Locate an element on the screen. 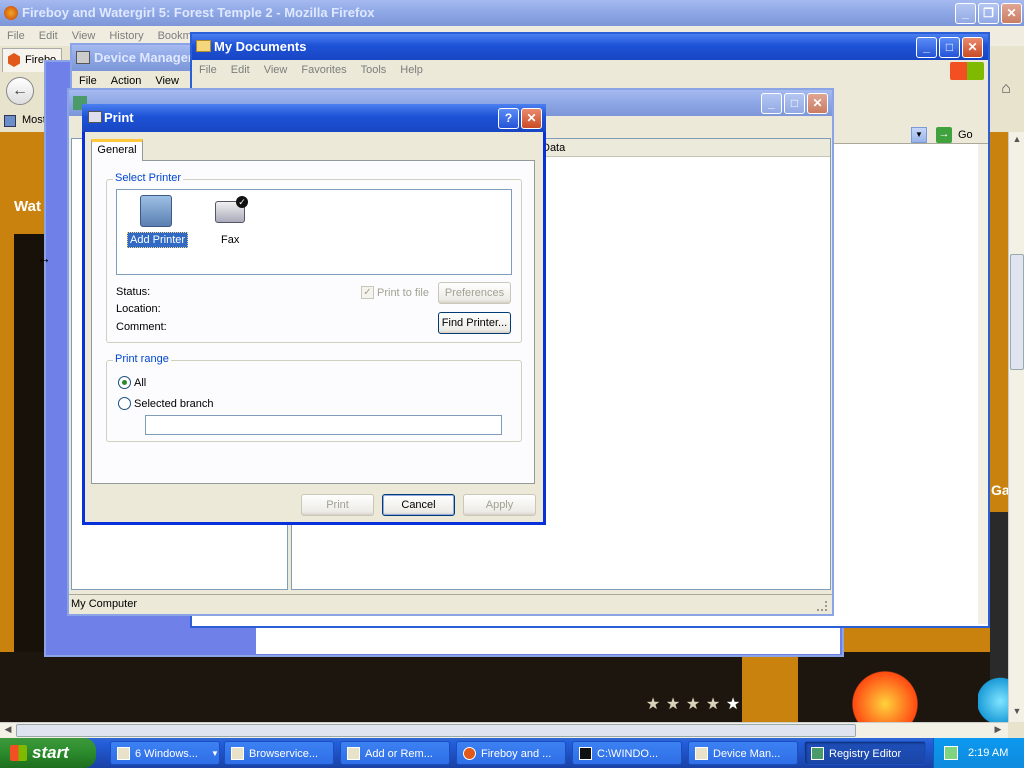  range-selected-branch-radio is located at coordinates (124, 403).